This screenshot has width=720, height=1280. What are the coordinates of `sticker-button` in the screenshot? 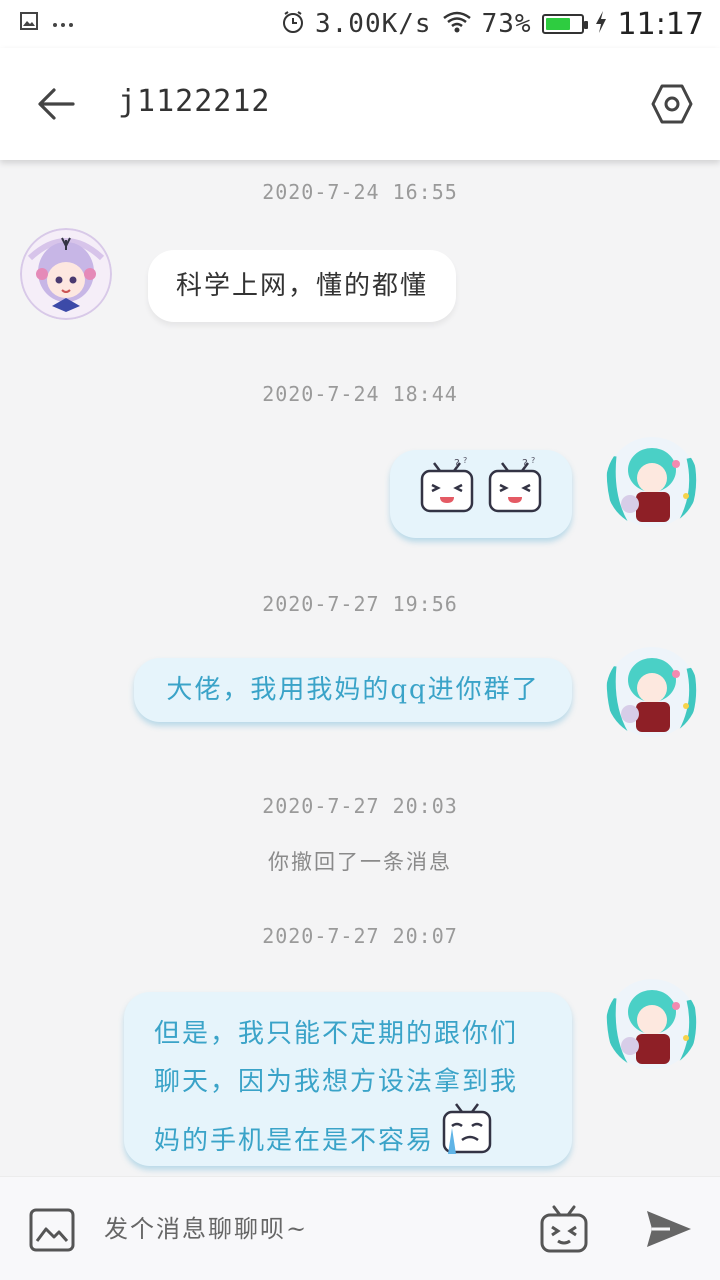 It's located at (564, 1229).